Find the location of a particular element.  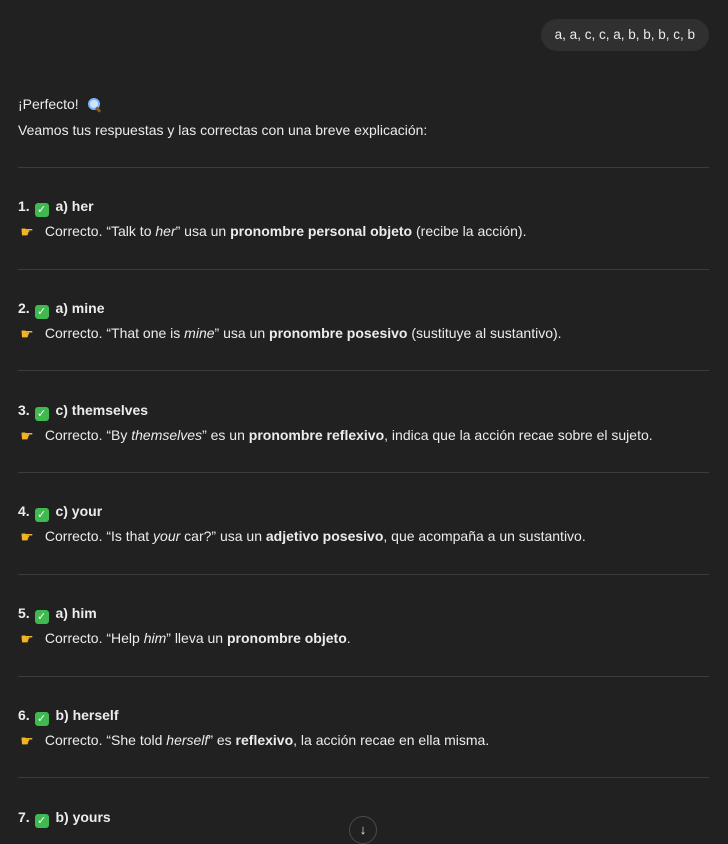

example-word: your is located at coordinates (167, 536).